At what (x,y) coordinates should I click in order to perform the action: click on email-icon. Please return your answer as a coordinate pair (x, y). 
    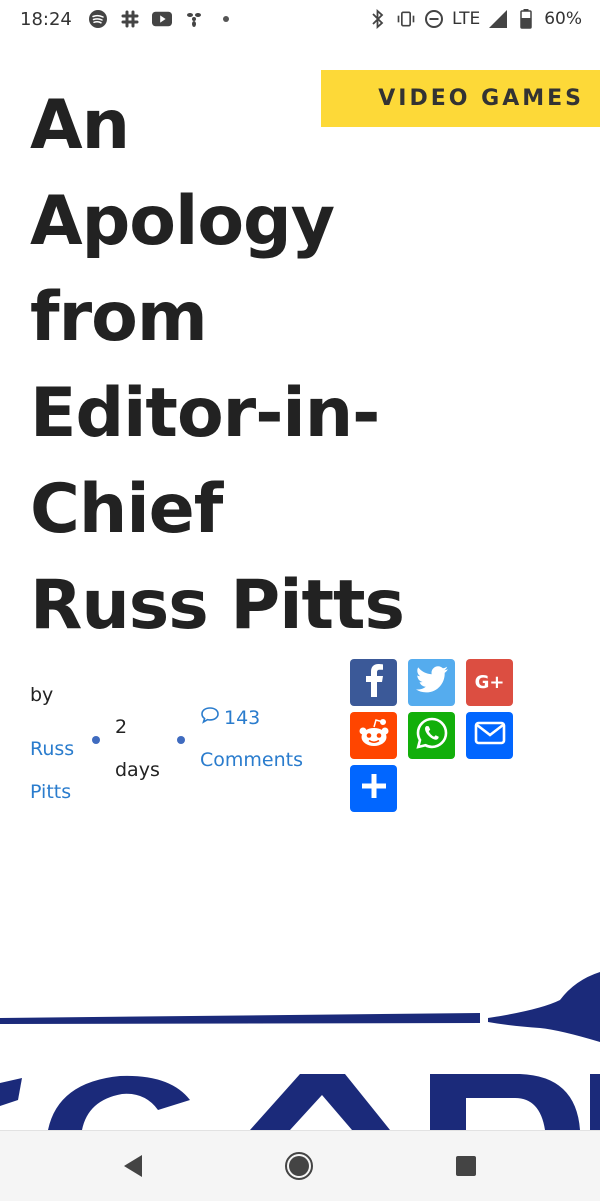
    Looking at the image, I should click on (490, 735).